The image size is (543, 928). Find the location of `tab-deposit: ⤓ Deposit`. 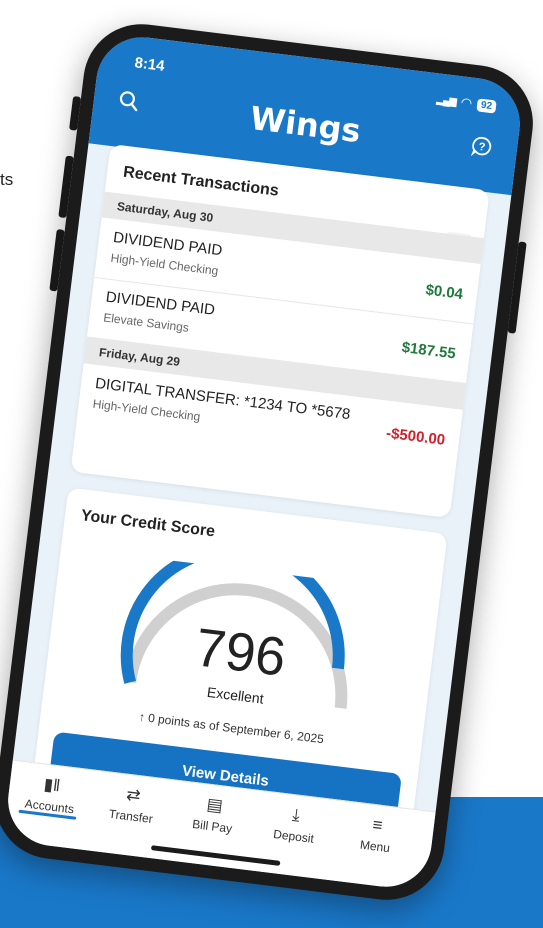

tab-deposit: ⤓ Deposit is located at coordinates (295, 825).